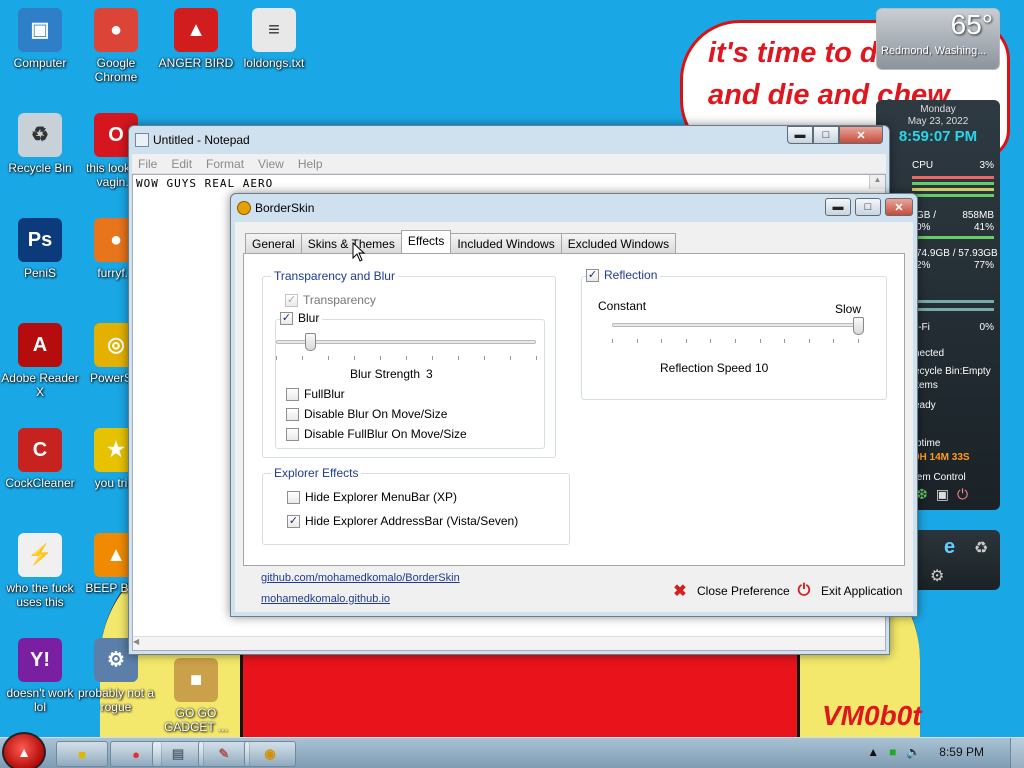  I want to click on sidebar-ram-pct-right: 41%, so click(983, 227).